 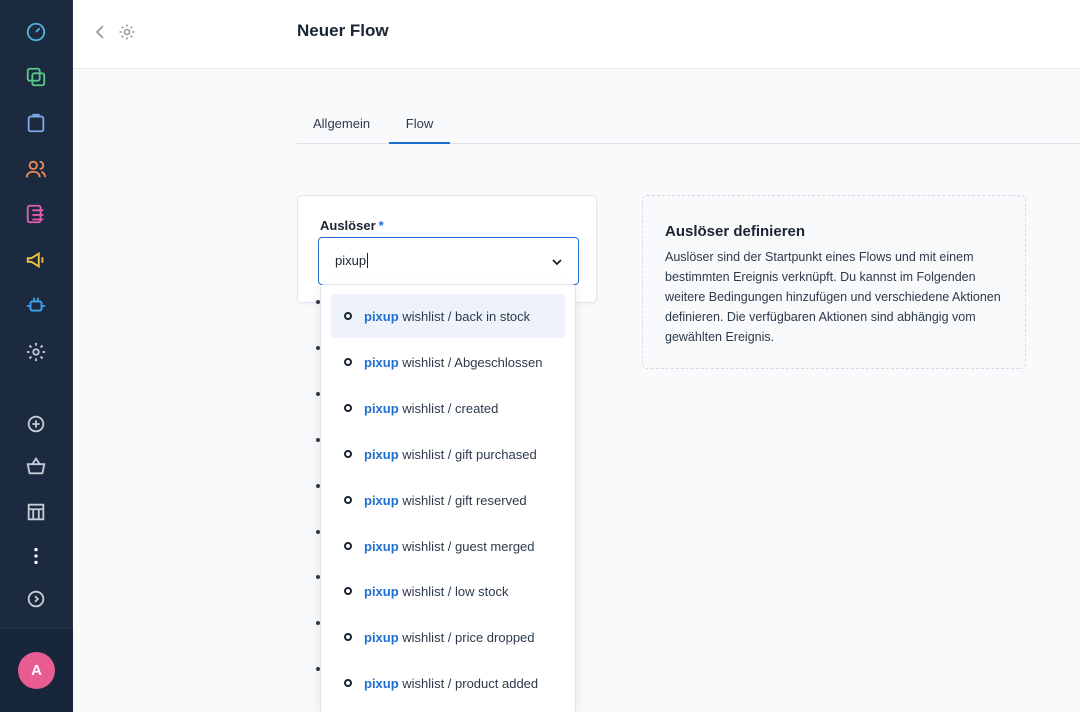 I want to click on trigger-label: Auslöser *, so click(x=352, y=225).